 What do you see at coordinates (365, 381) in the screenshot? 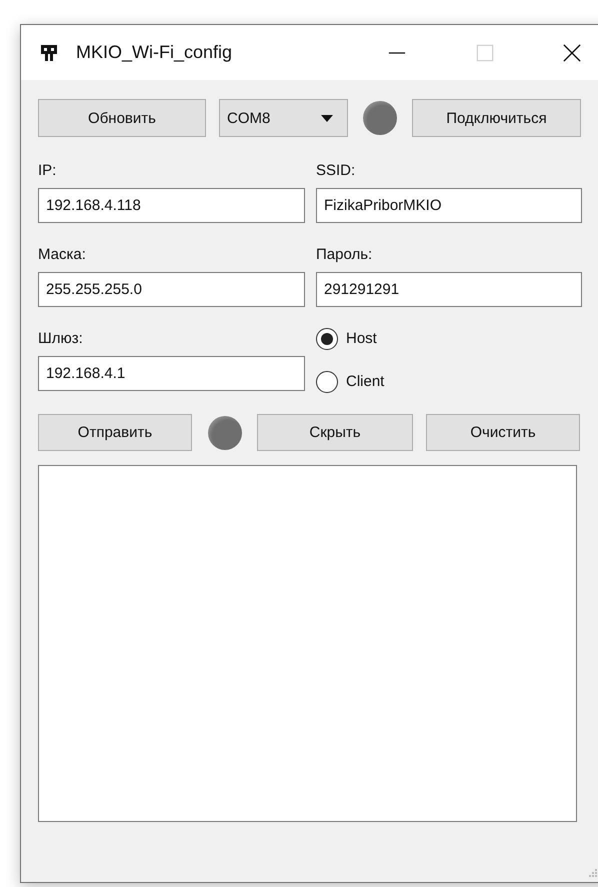
I see `radio-label: Client` at bounding box center [365, 381].